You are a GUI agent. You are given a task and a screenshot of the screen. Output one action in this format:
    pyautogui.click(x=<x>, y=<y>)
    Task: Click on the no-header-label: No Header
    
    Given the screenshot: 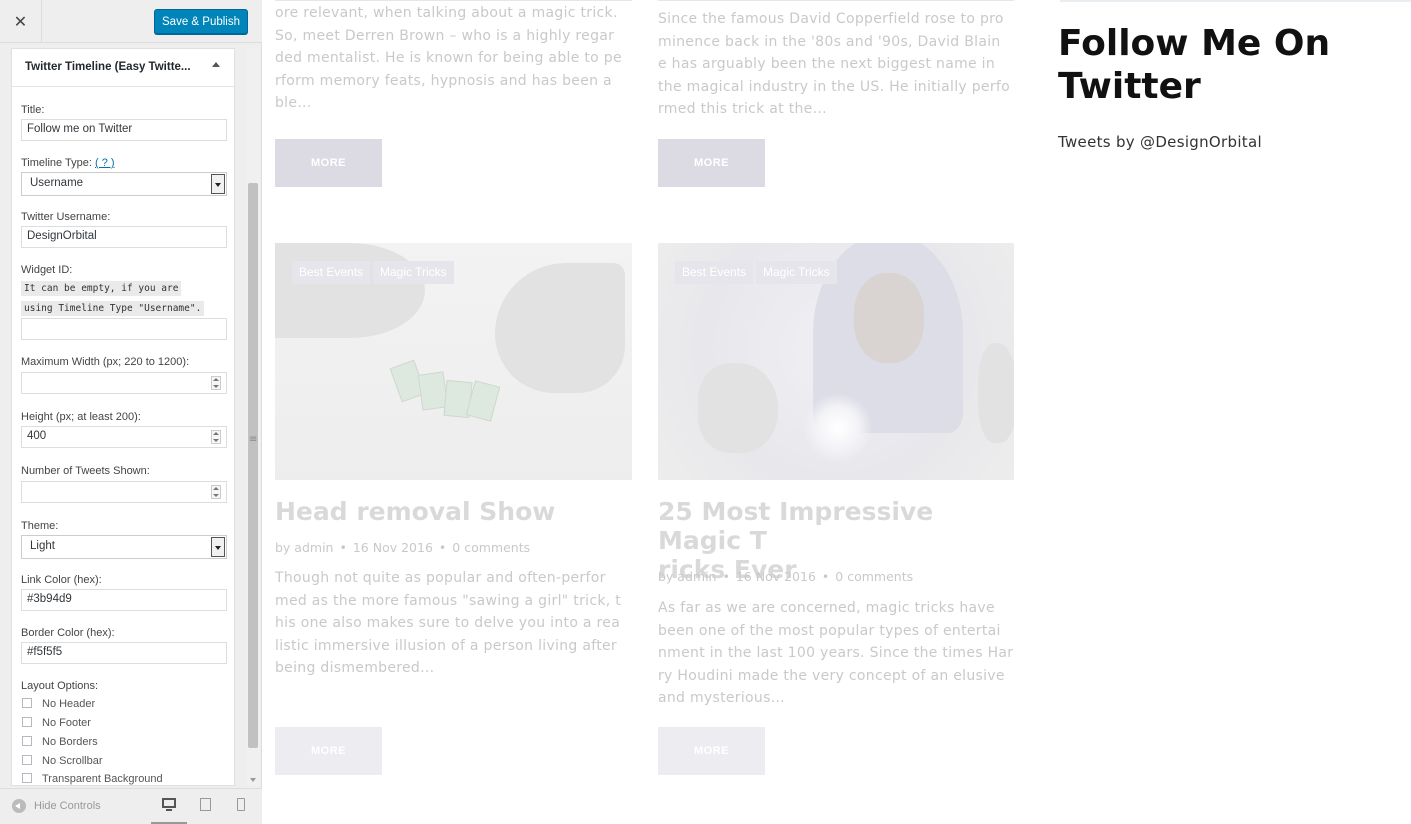 What is the action you would take?
    pyautogui.click(x=69, y=704)
    